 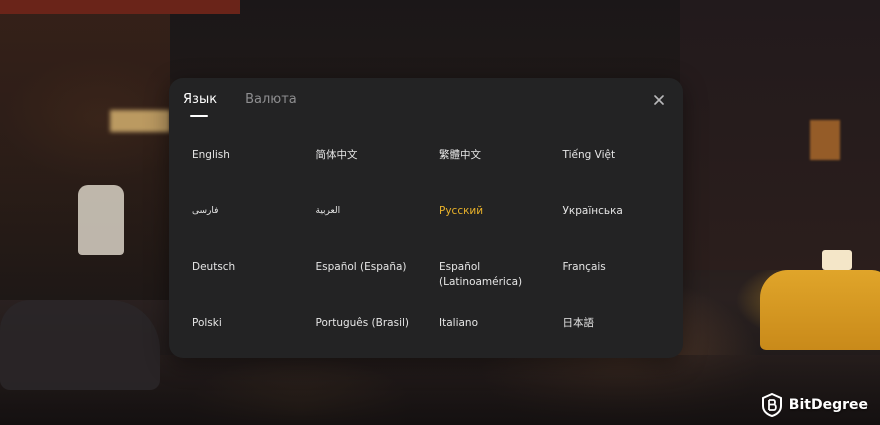 What do you see at coordinates (240, 104) in the screenshot?
I see `modal-tabs: Язык Валюта` at bounding box center [240, 104].